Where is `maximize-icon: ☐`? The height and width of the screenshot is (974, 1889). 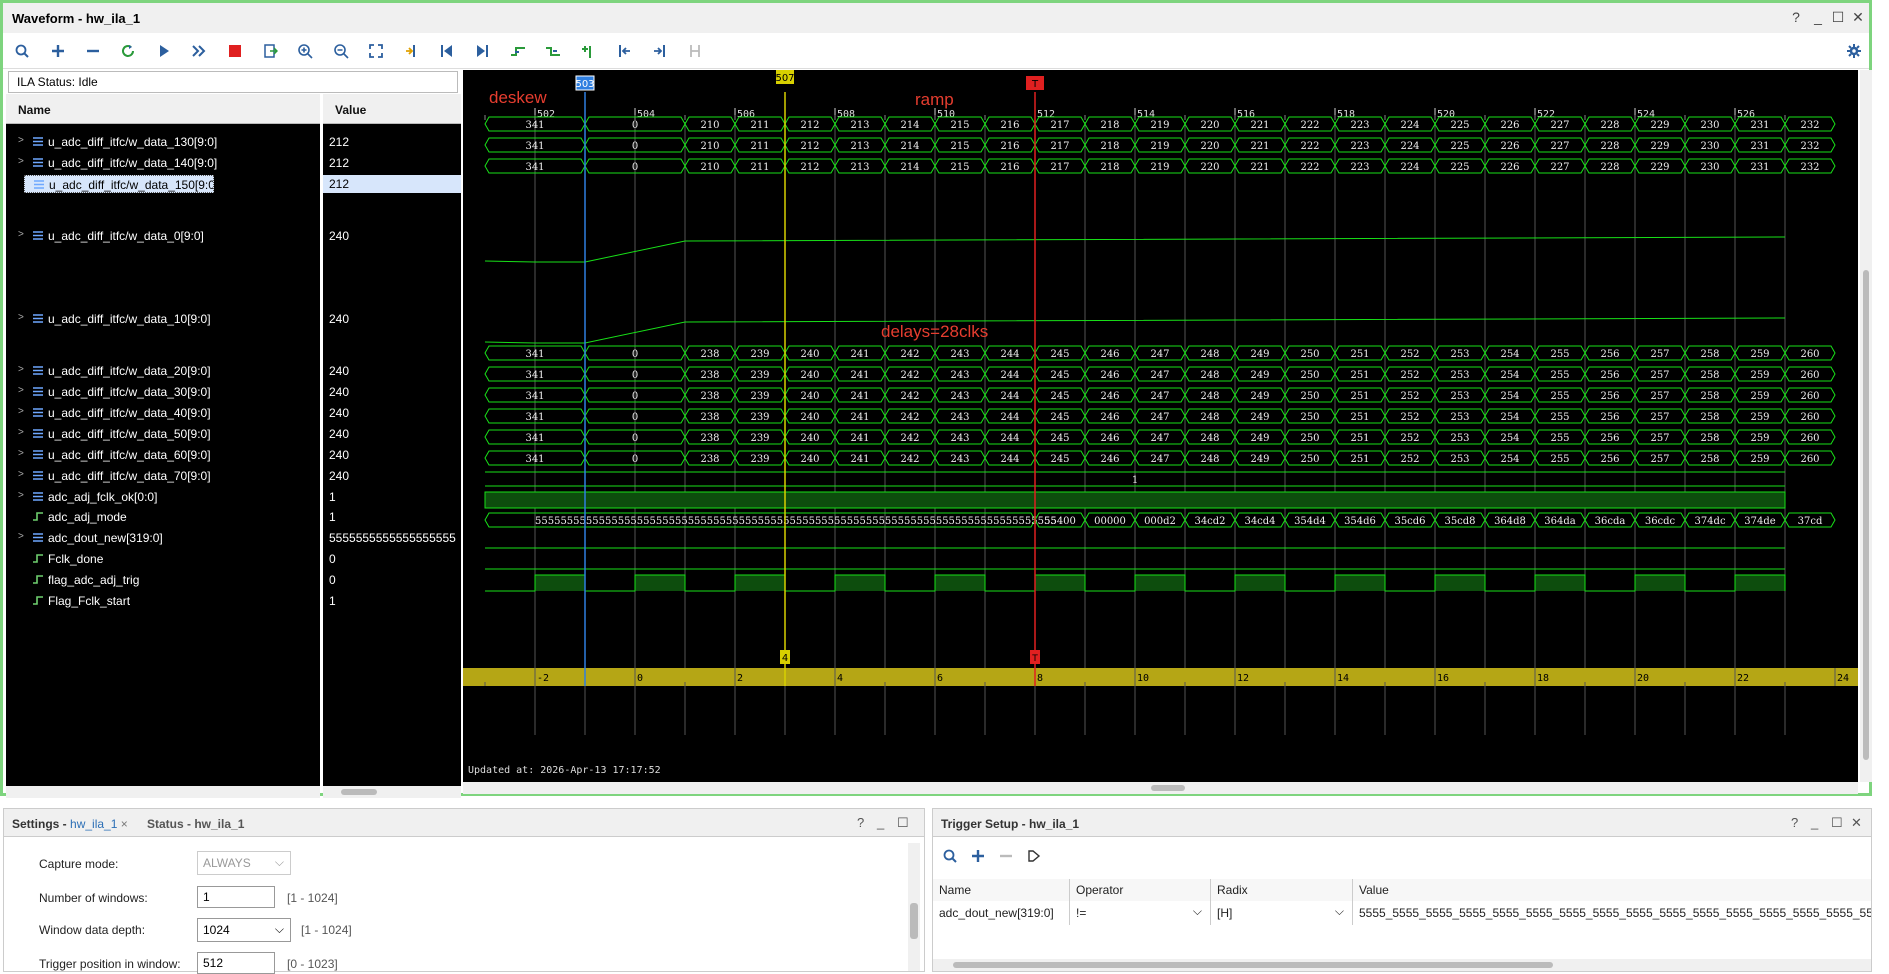
maximize-icon: ☐ is located at coordinates (1838, 17).